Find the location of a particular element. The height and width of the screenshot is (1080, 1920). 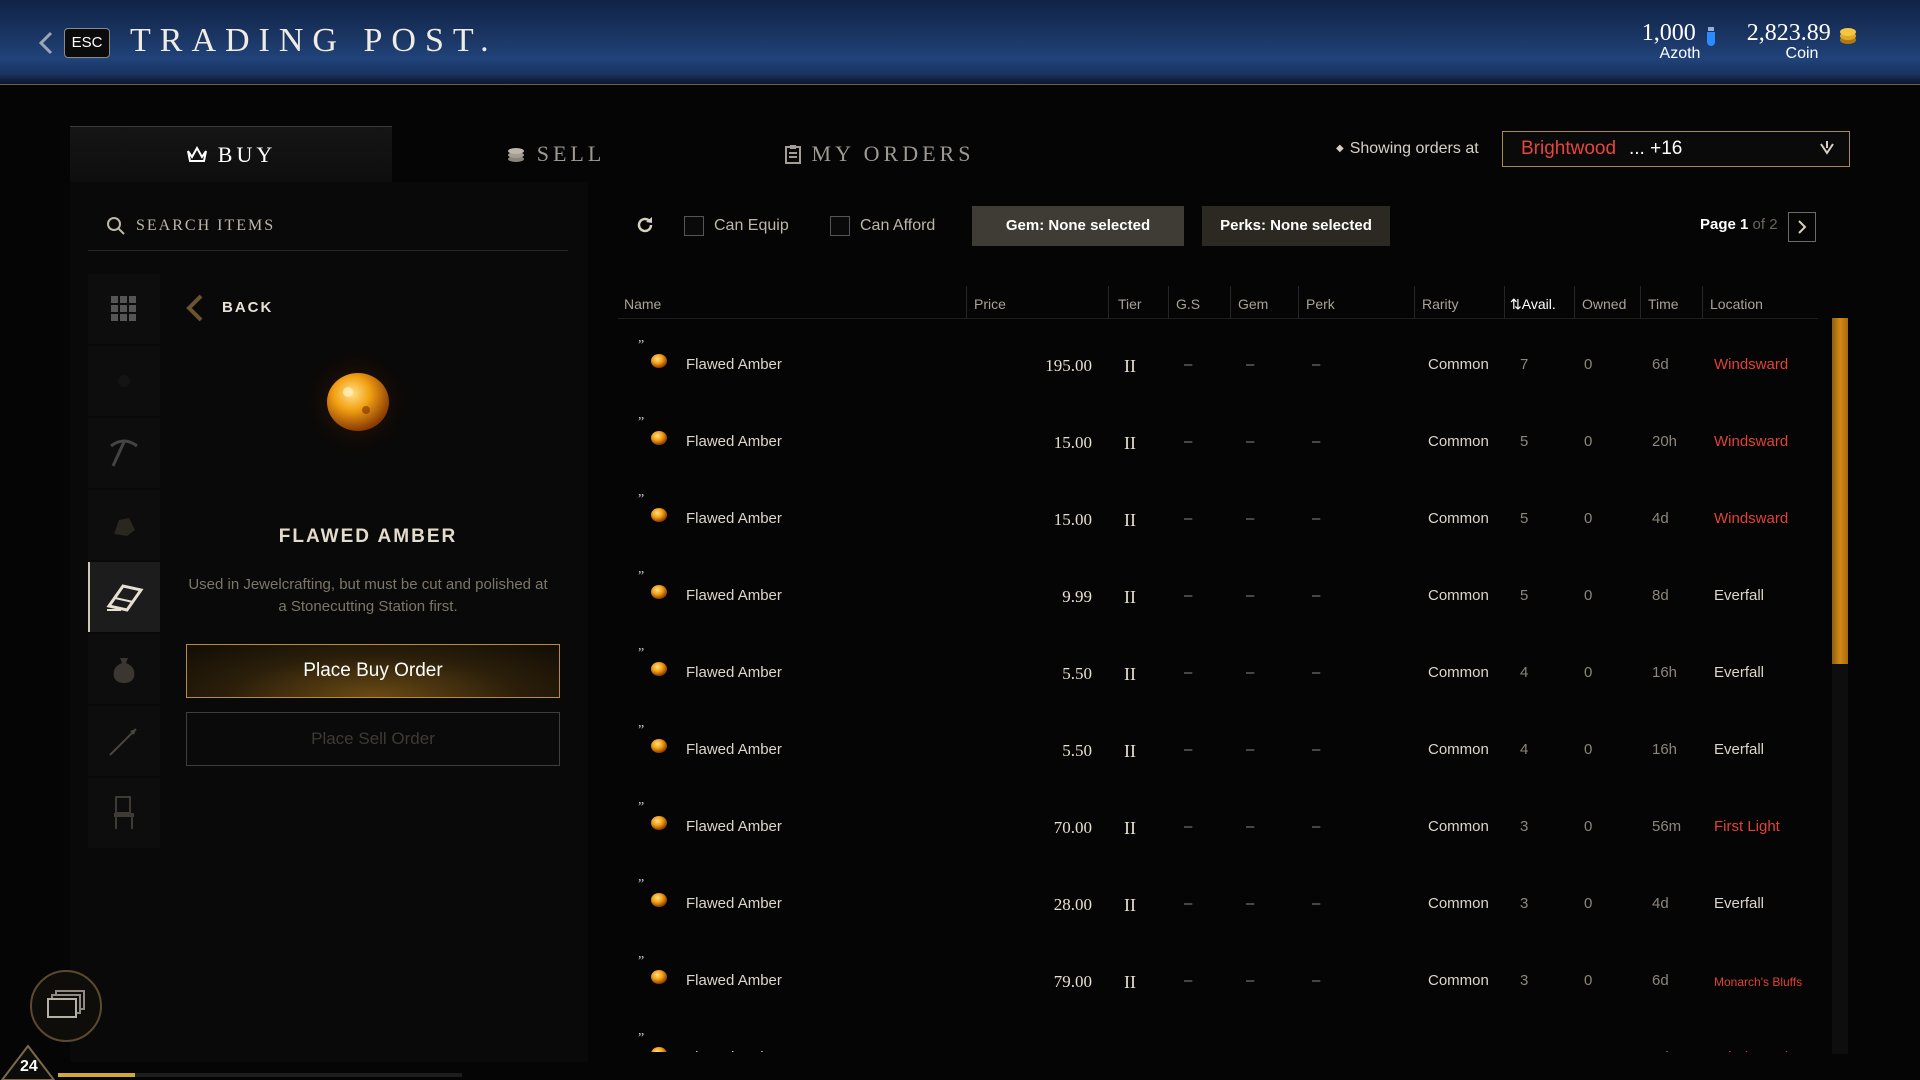

row-time: 6d is located at coordinates (1660, 980).